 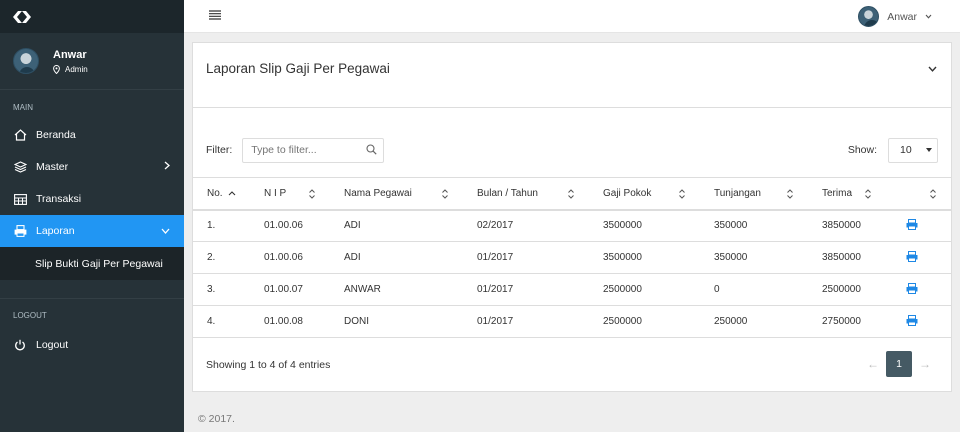 What do you see at coordinates (52, 345) in the screenshot?
I see `sidebar-item-label: Logout` at bounding box center [52, 345].